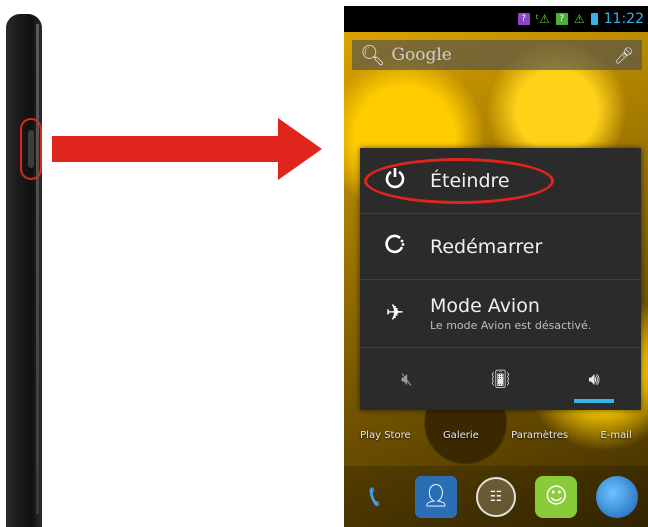 The height and width of the screenshot is (527, 648). I want to click on phone-icon: 📞︎, so click(375, 497).